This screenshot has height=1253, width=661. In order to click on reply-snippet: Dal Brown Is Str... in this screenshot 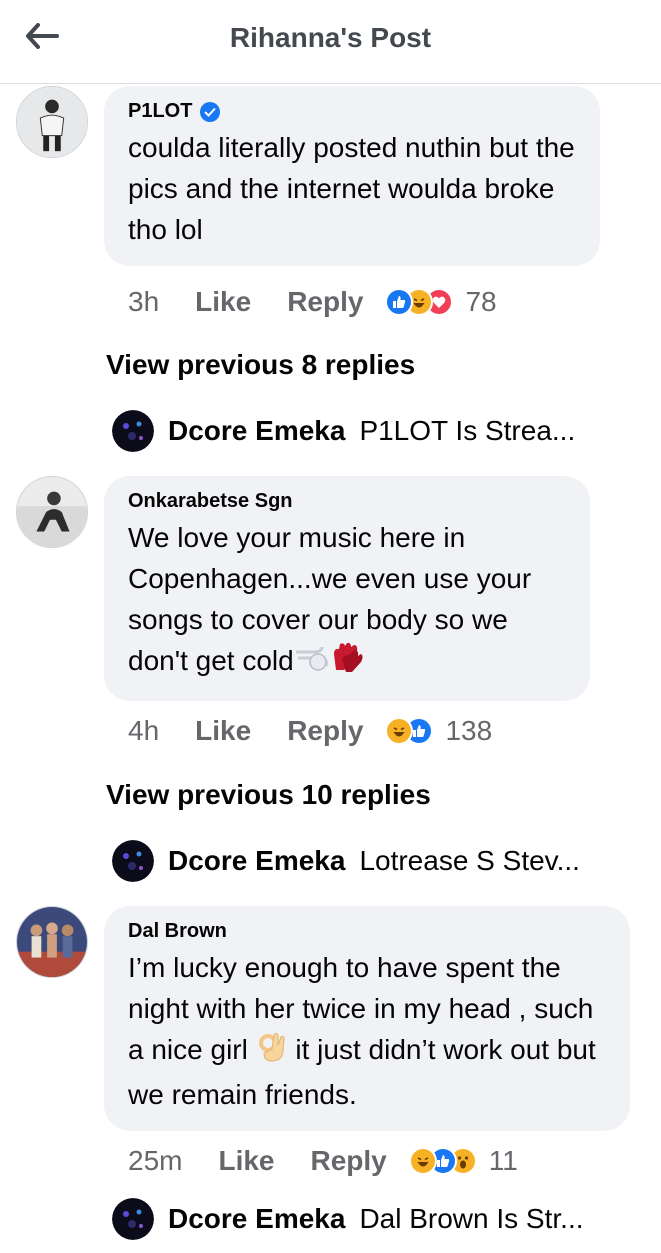, I will do `click(471, 1218)`.